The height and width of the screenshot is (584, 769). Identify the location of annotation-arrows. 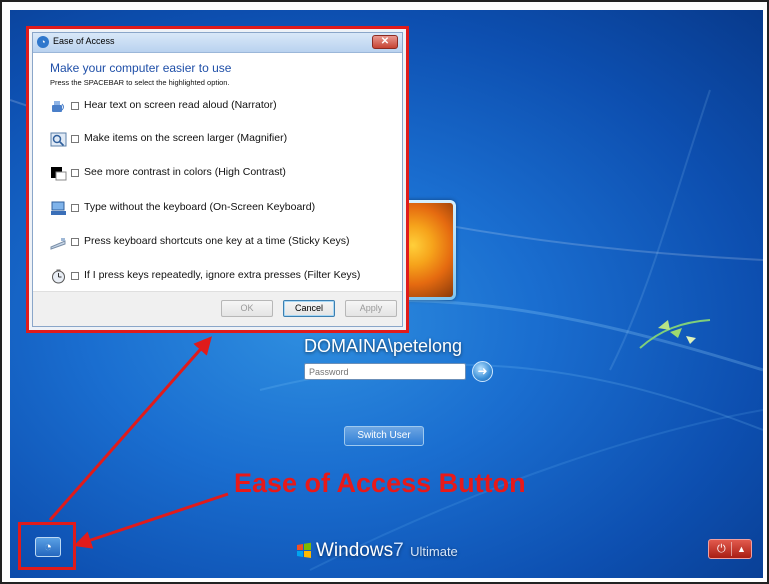
(138, 442).